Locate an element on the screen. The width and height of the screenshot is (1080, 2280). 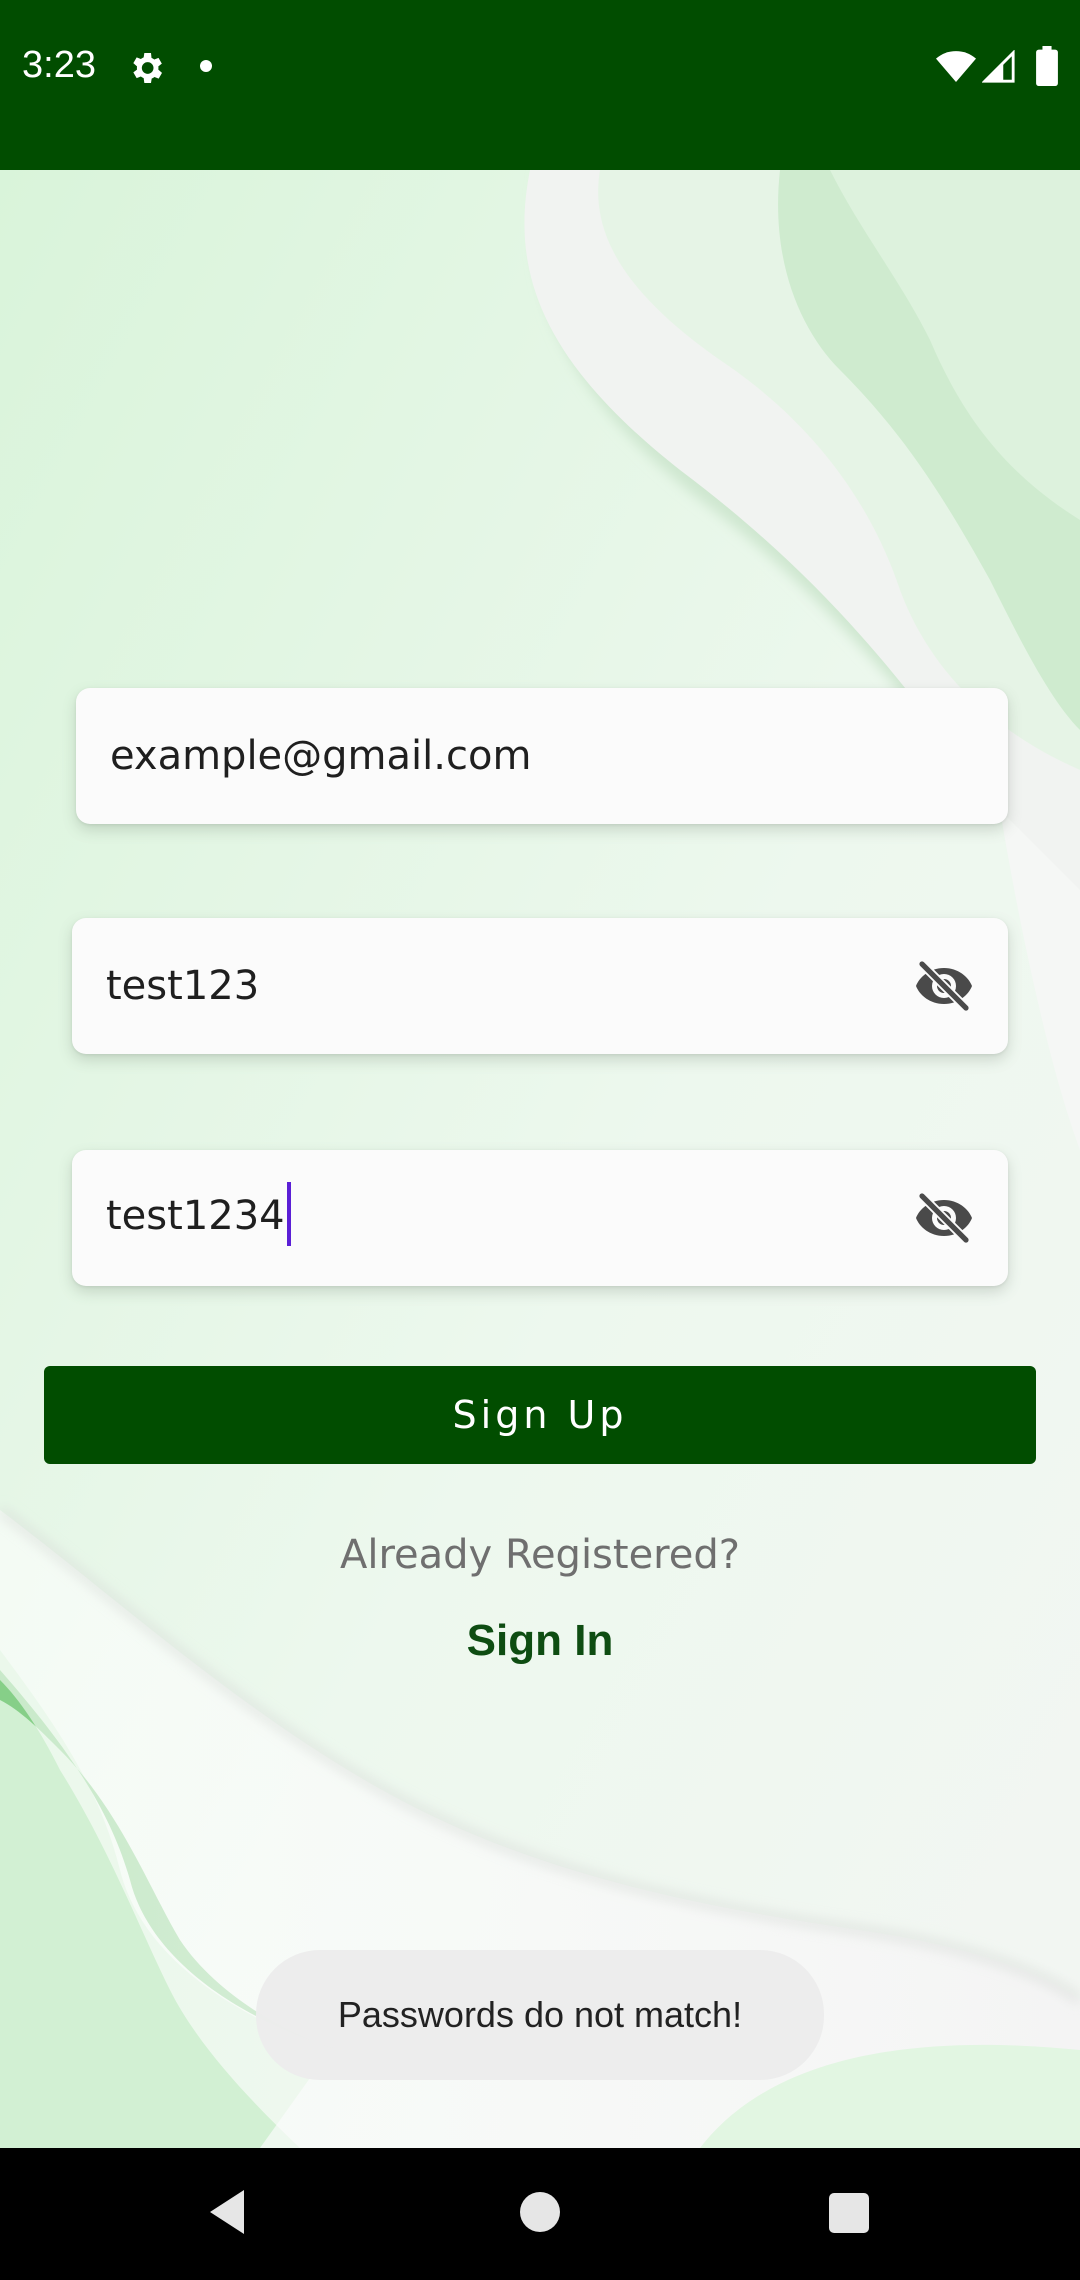
email-value: example@gmail.com is located at coordinates (321, 756).